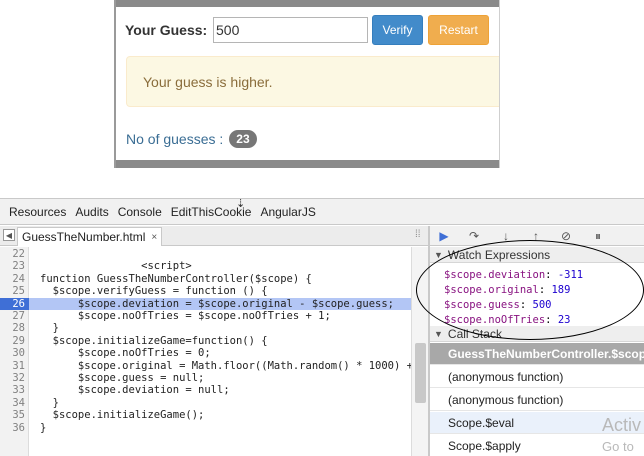 The height and width of the screenshot is (456, 644). I want to click on alert-text: Your guess is higher., so click(208, 81).